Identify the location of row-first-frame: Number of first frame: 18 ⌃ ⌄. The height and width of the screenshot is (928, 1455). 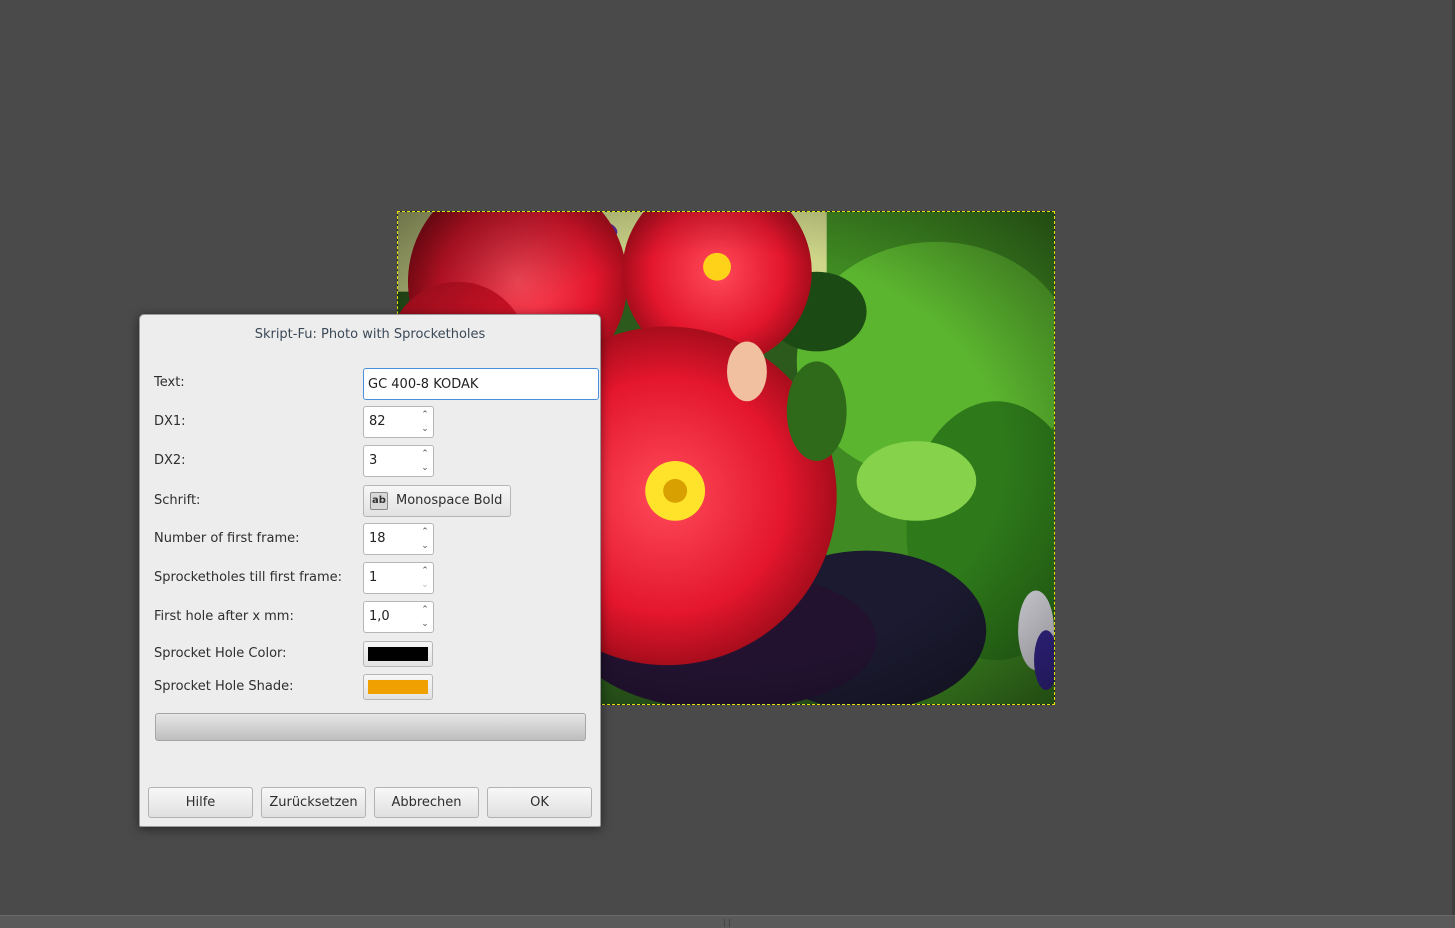
(374, 539).